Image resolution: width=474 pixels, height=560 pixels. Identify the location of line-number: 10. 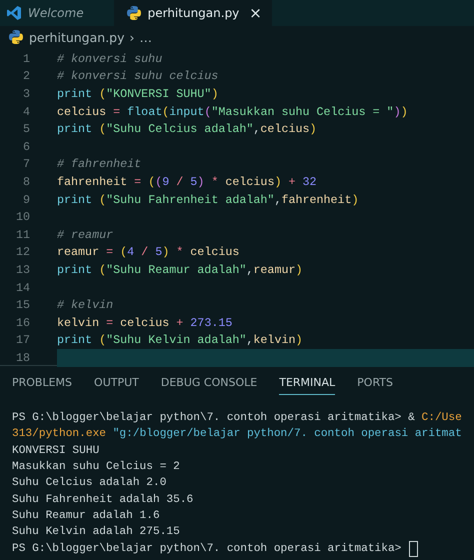
(22, 217).